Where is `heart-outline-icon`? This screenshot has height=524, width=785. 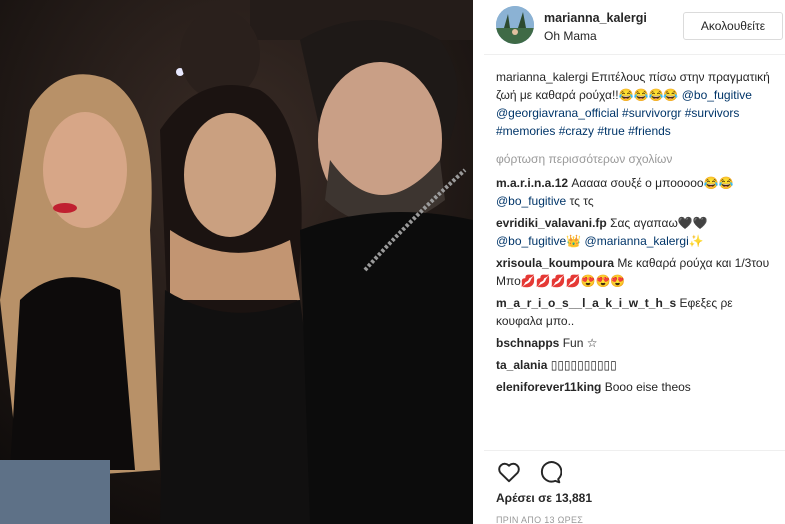
heart-outline-icon is located at coordinates (509, 472).